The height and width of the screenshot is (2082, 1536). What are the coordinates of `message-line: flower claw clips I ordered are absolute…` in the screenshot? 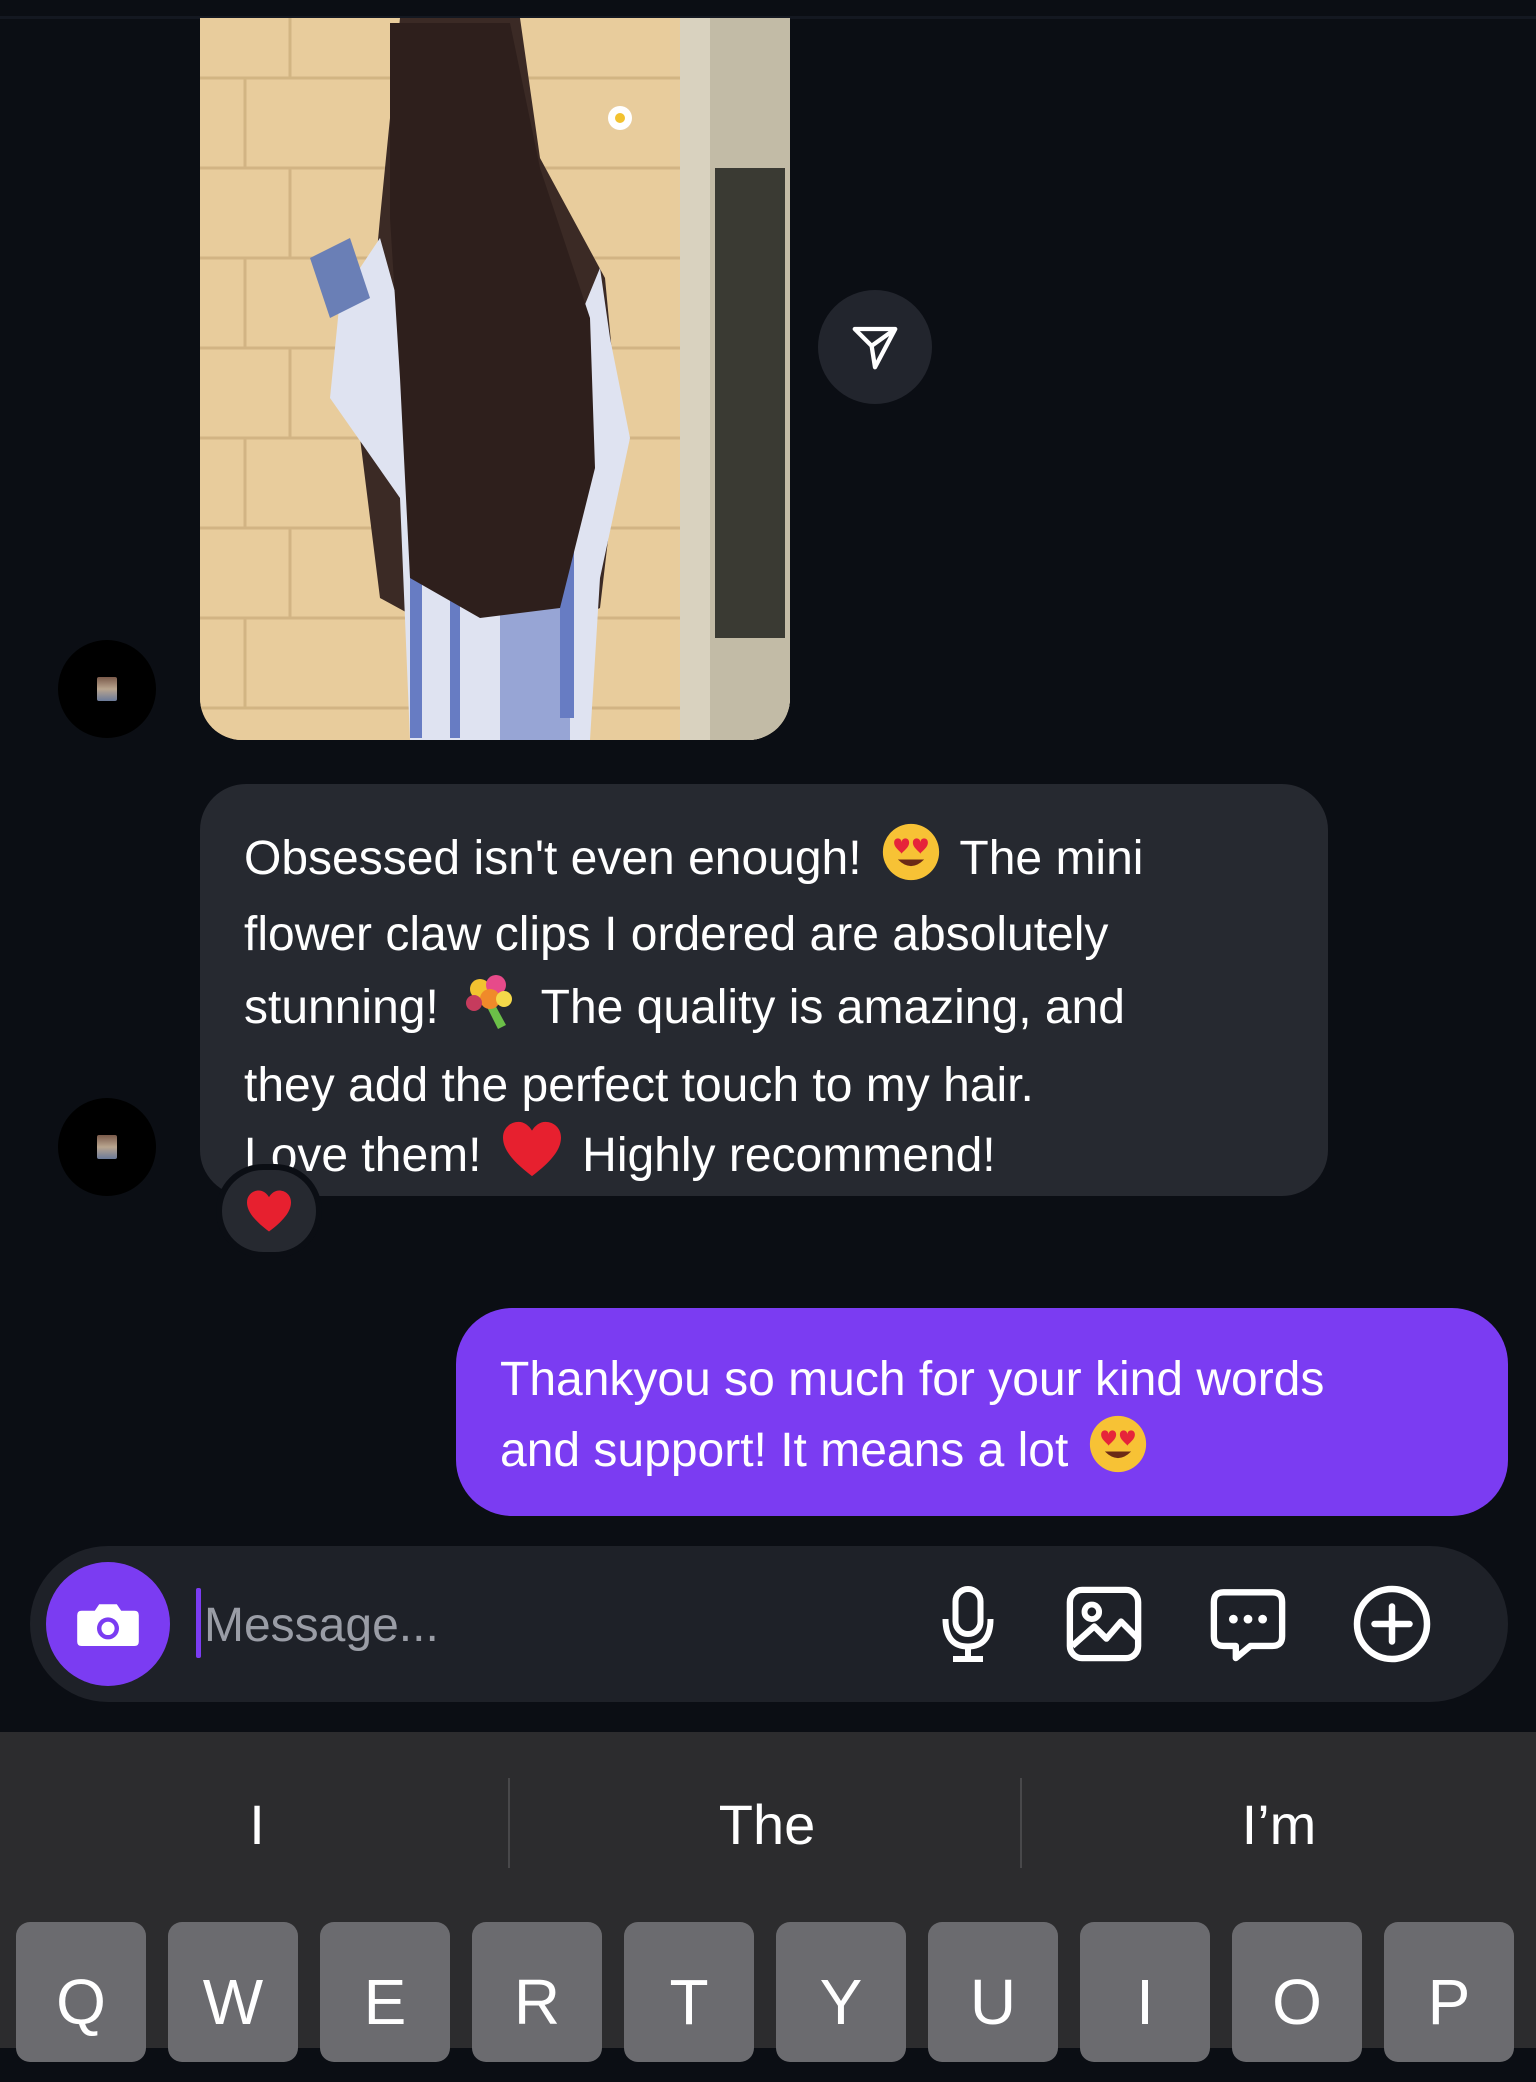 It's located at (676, 934).